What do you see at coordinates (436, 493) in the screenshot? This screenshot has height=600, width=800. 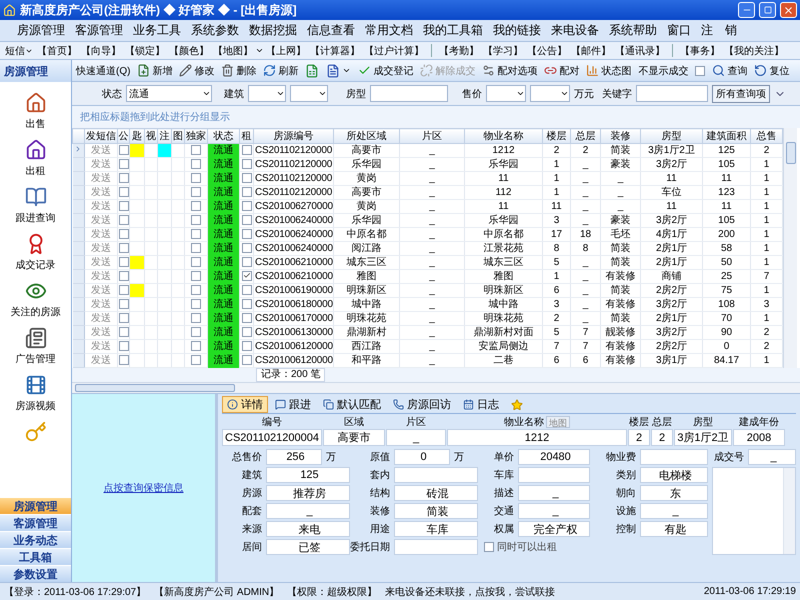 I see `field-value: 砖混` at bounding box center [436, 493].